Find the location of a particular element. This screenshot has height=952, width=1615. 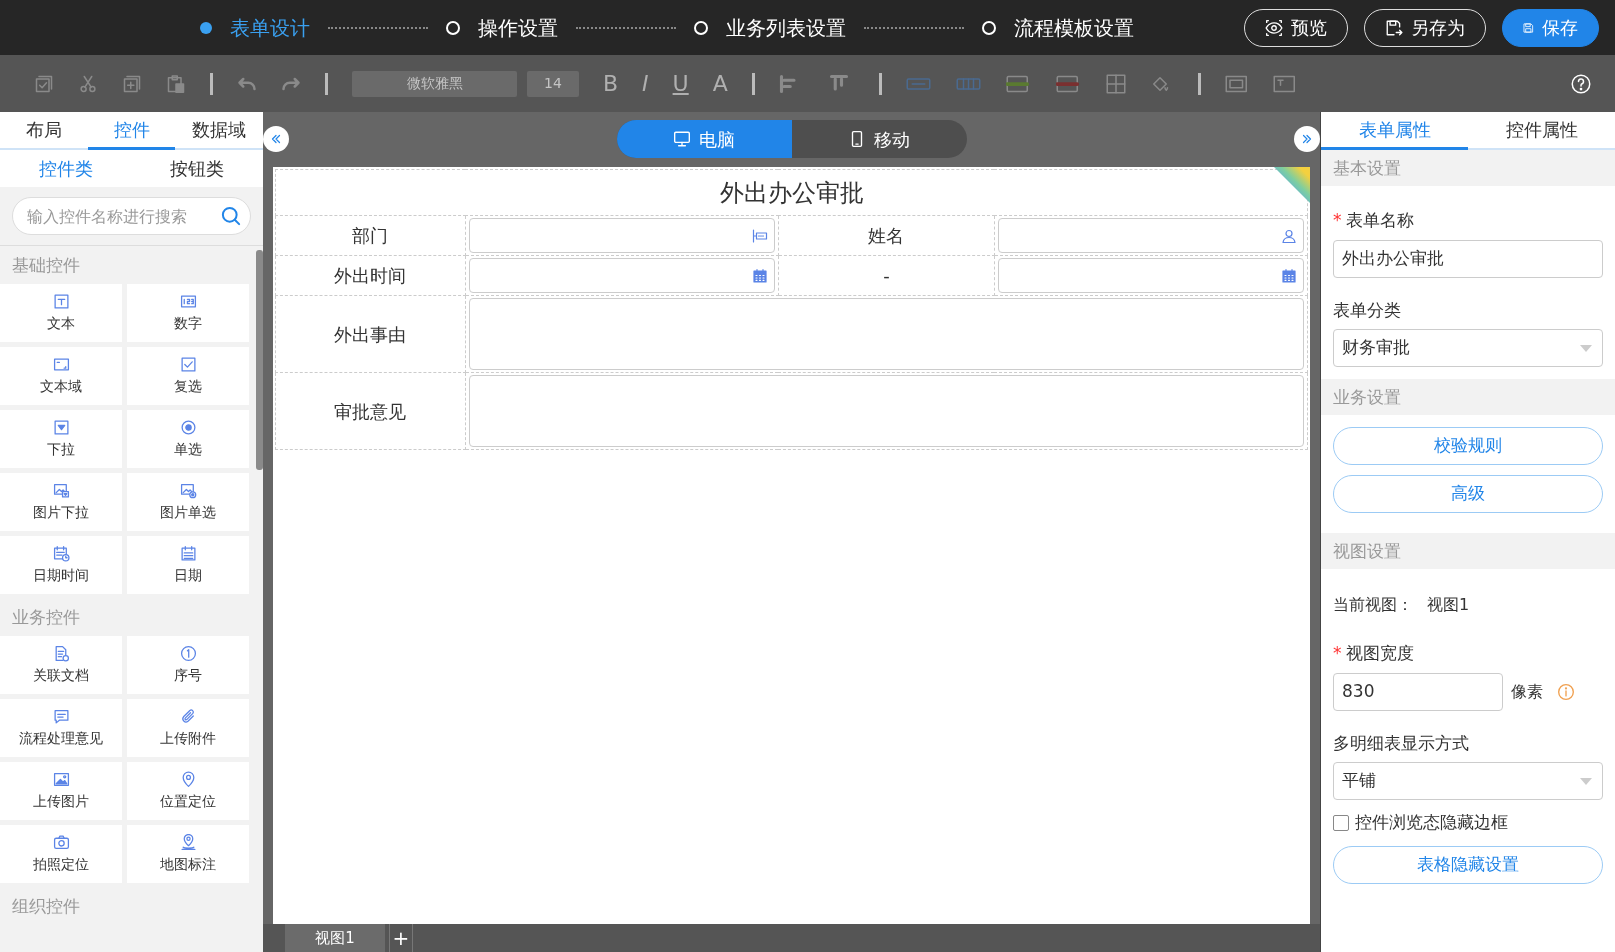

search-field: 输入控件名称进行搜索 is located at coordinates (131, 216).